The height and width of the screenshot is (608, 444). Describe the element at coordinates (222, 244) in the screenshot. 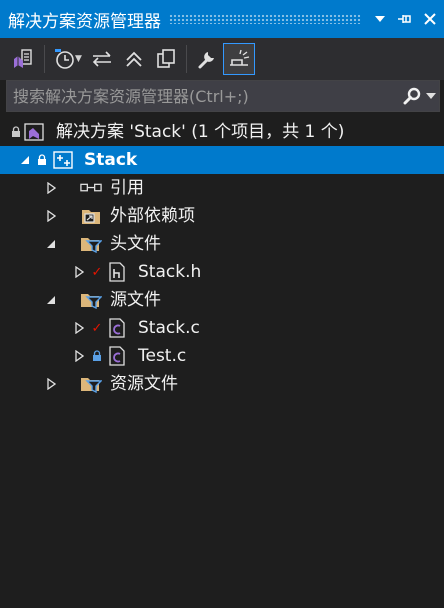

I see `tree-row-header-files: 头文件` at that location.